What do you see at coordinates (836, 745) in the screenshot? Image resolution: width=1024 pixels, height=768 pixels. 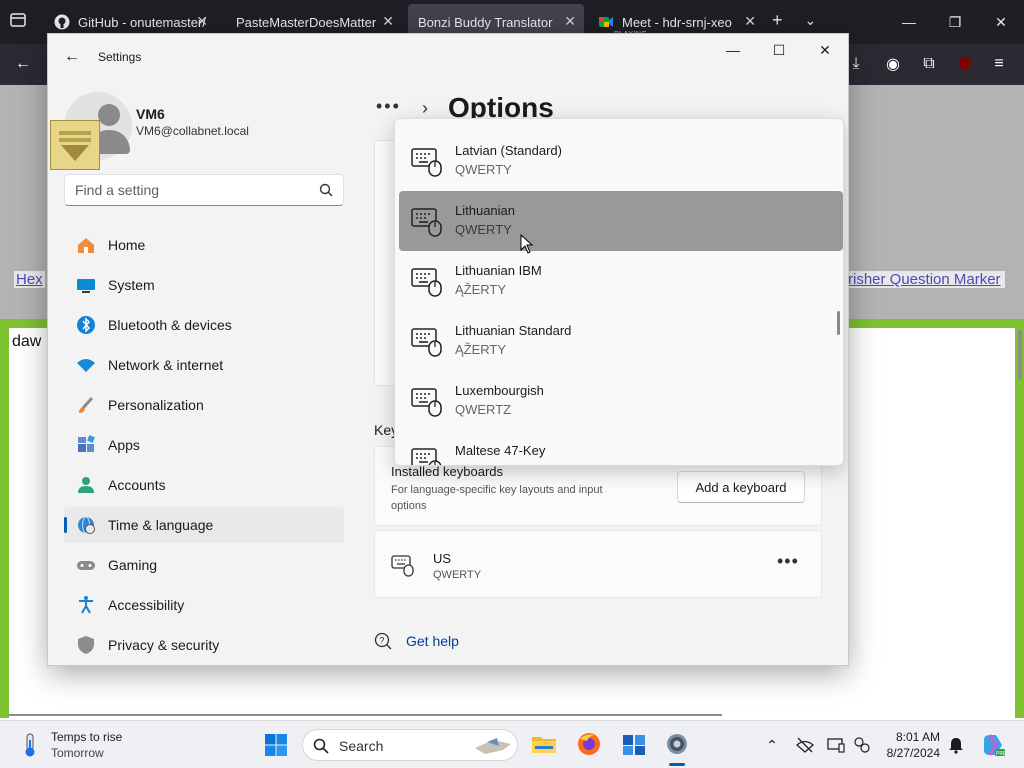 I see `display-icon` at bounding box center [836, 745].